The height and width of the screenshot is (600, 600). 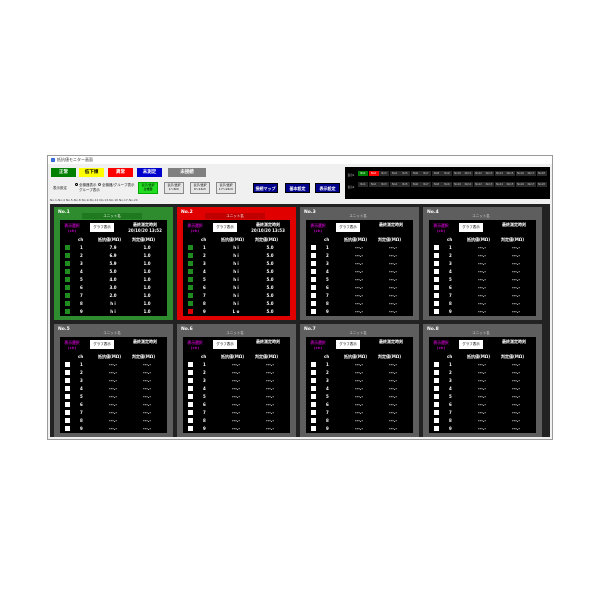 What do you see at coordinates (149, 172) in the screenshot?
I see `status-button-4: 未測定` at bounding box center [149, 172].